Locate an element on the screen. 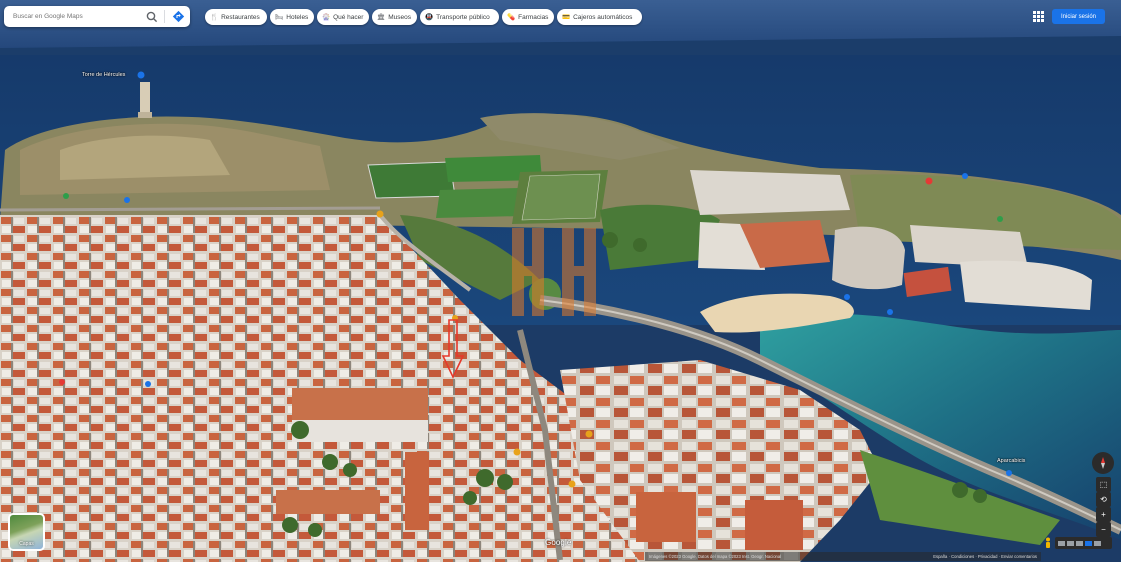  google-logo: Google is located at coordinates (558, 542).